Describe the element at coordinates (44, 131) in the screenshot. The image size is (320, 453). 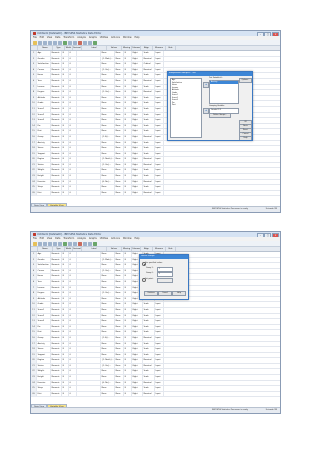
I see `table-cell: Post` at that location.